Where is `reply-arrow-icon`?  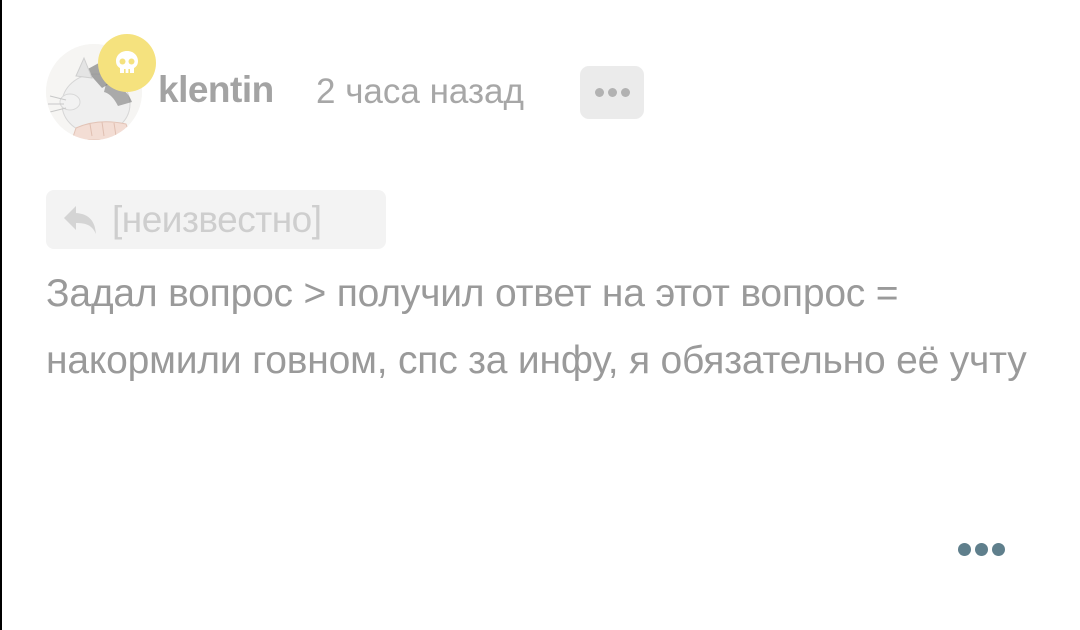
reply-arrow-icon is located at coordinates (80, 219).